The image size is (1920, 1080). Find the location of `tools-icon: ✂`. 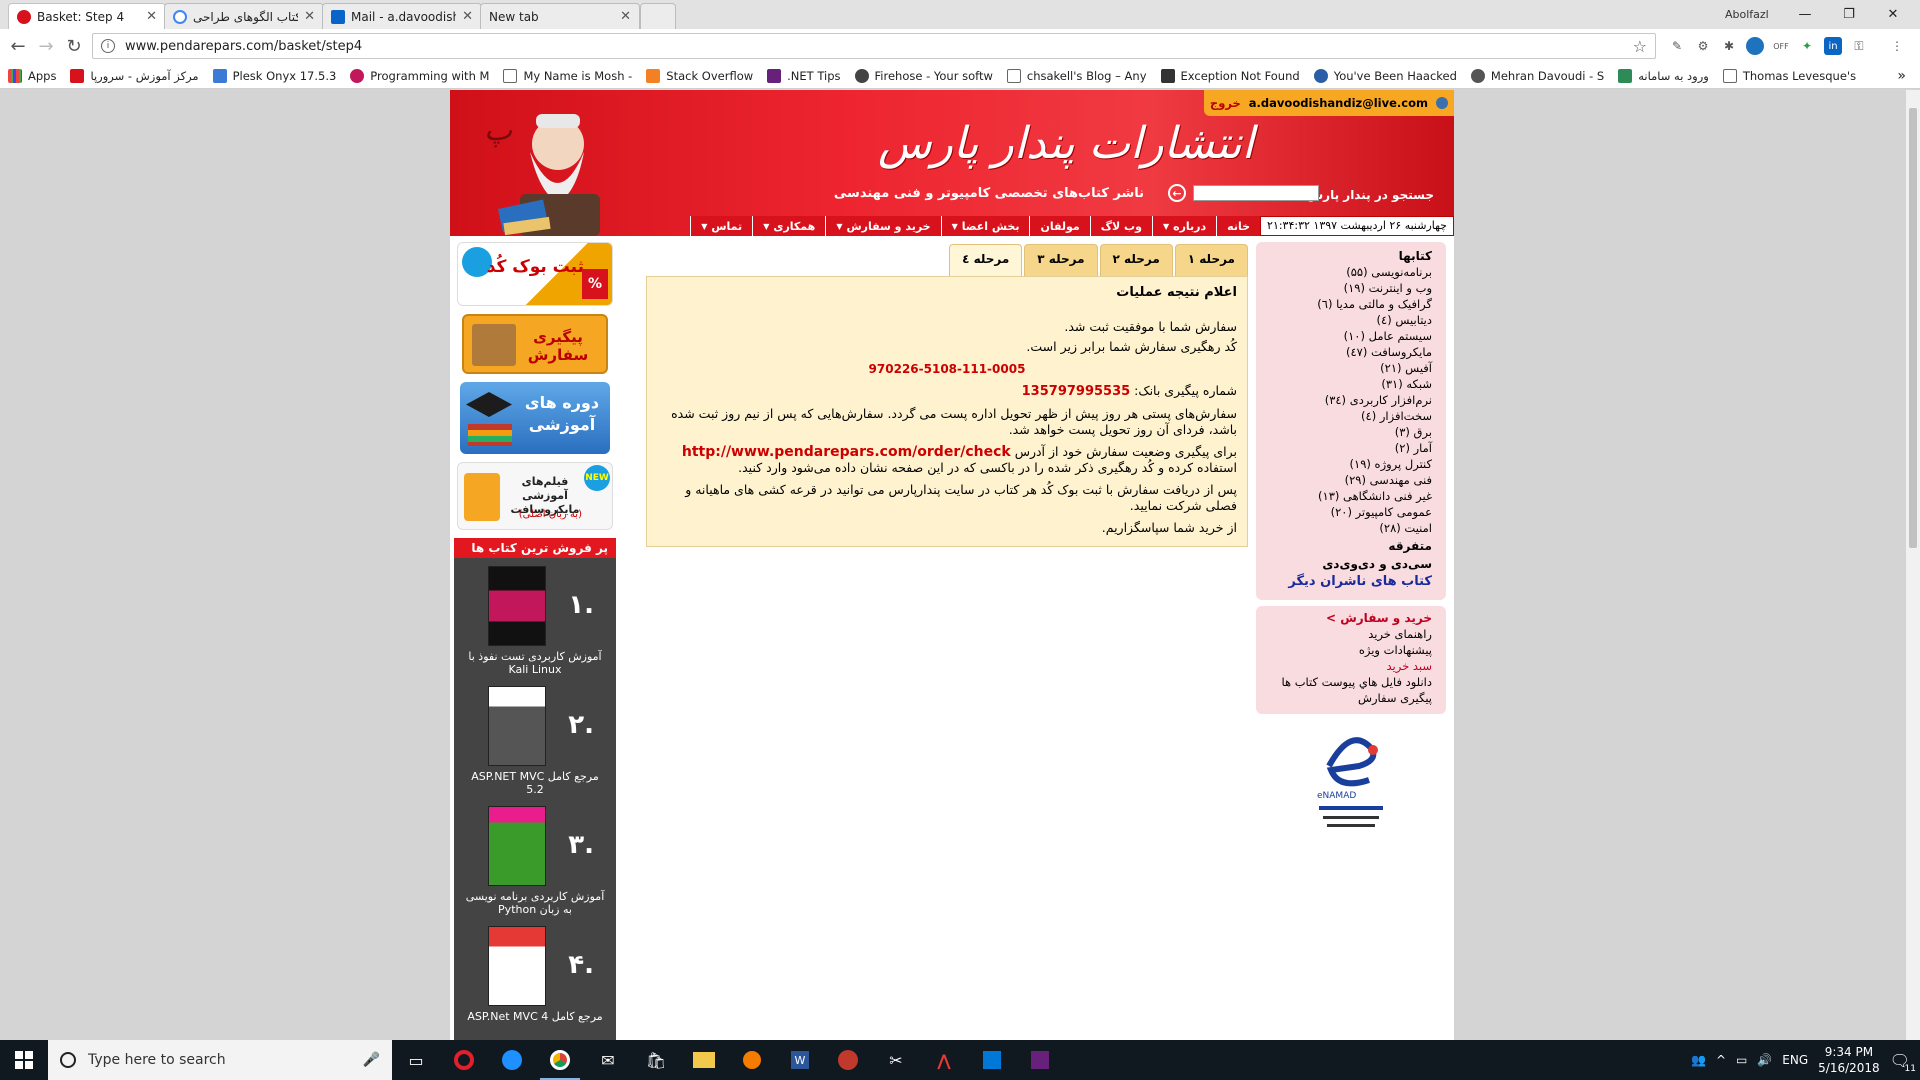

tools-icon: ✂ is located at coordinates (896, 1060).